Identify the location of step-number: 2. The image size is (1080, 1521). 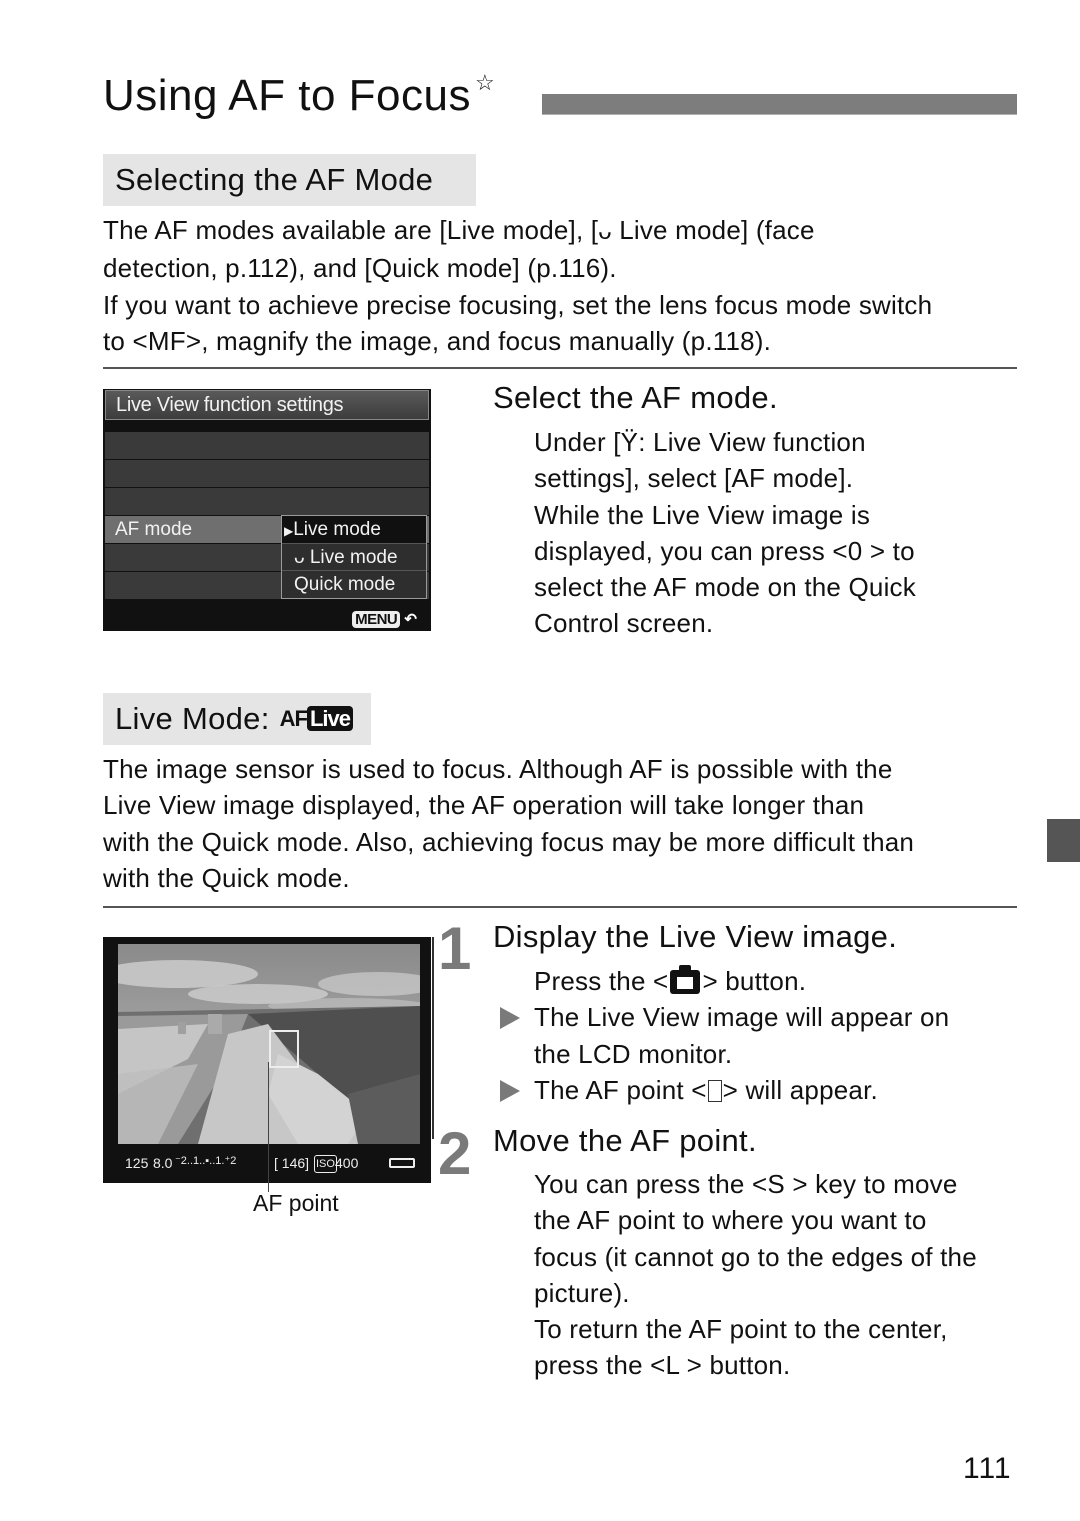
(455, 1153).